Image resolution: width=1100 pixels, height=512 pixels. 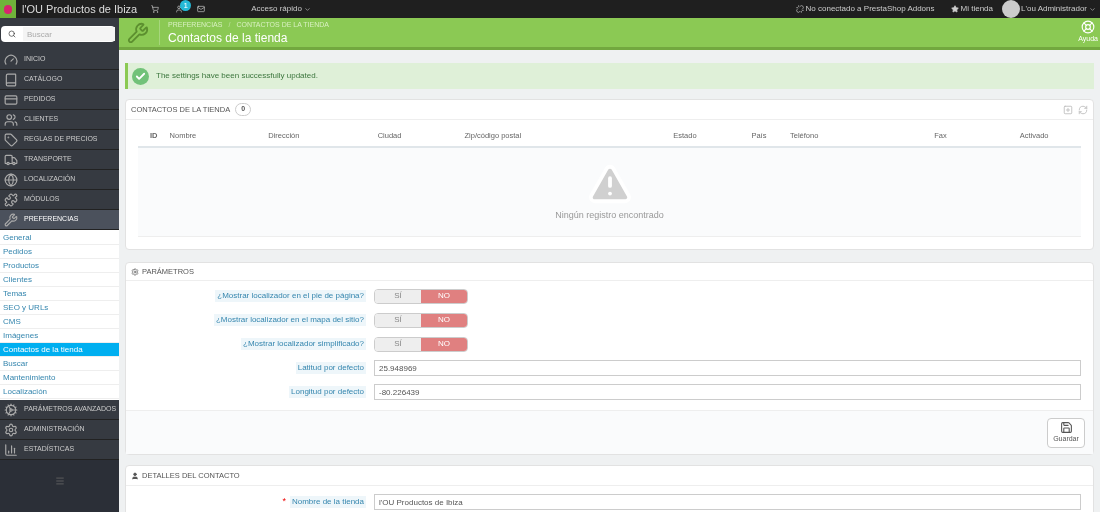 I want to click on search-field: Buscar, so click(x=58, y=34).